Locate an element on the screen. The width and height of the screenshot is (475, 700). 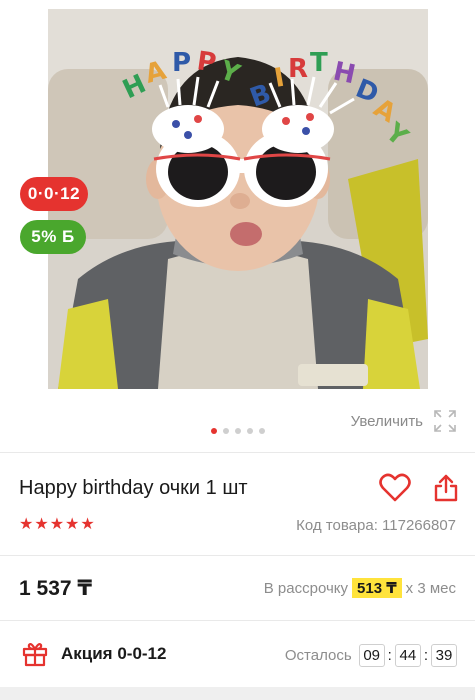
gallery-pagination is located at coordinates (237, 431).